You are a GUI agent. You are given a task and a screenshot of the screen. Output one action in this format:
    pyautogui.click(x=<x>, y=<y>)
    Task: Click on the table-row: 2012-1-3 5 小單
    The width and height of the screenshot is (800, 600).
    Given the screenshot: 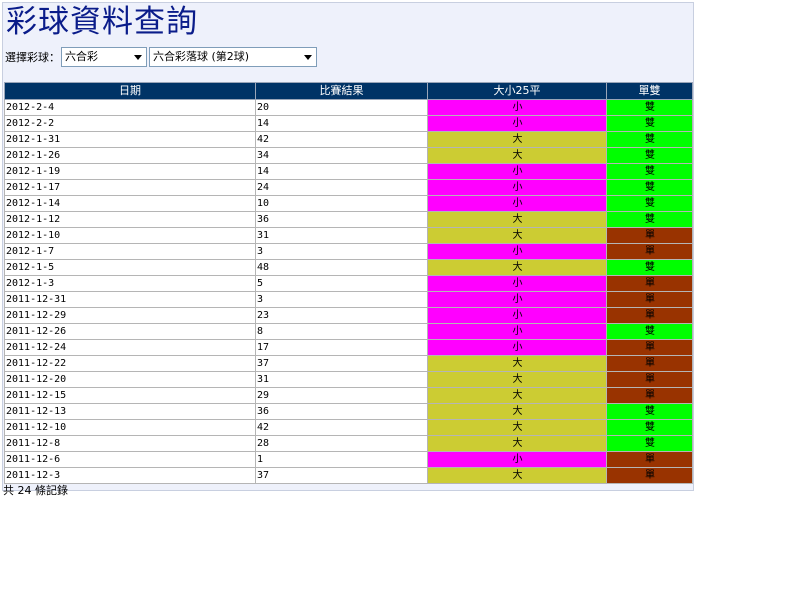 What is the action you would take?
    pyautogui.click(x=348, y=283)
    